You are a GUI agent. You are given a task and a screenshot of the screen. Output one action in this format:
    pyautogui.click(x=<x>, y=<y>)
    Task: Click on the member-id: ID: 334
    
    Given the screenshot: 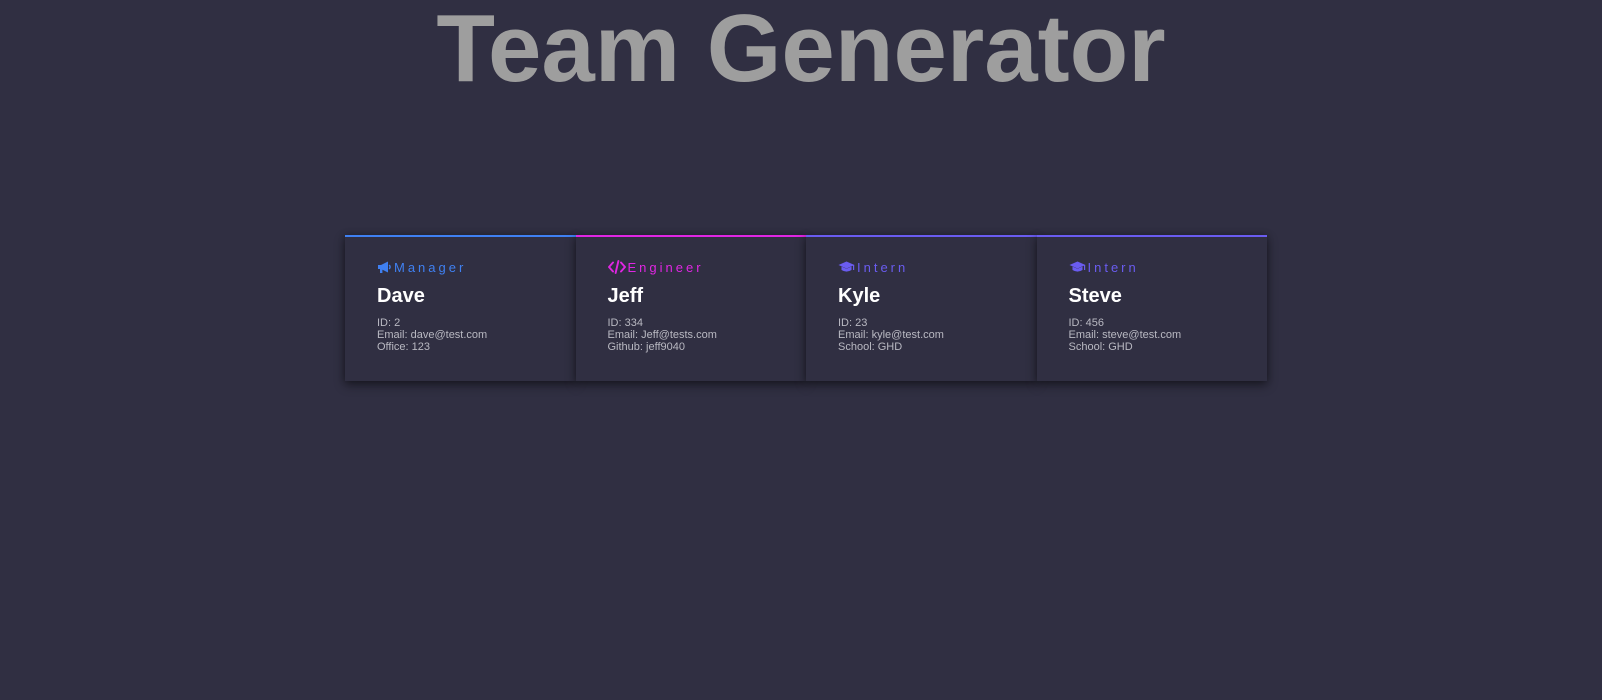 What is the action you would take?
    pyautogui.click(x=625, y=323)
    